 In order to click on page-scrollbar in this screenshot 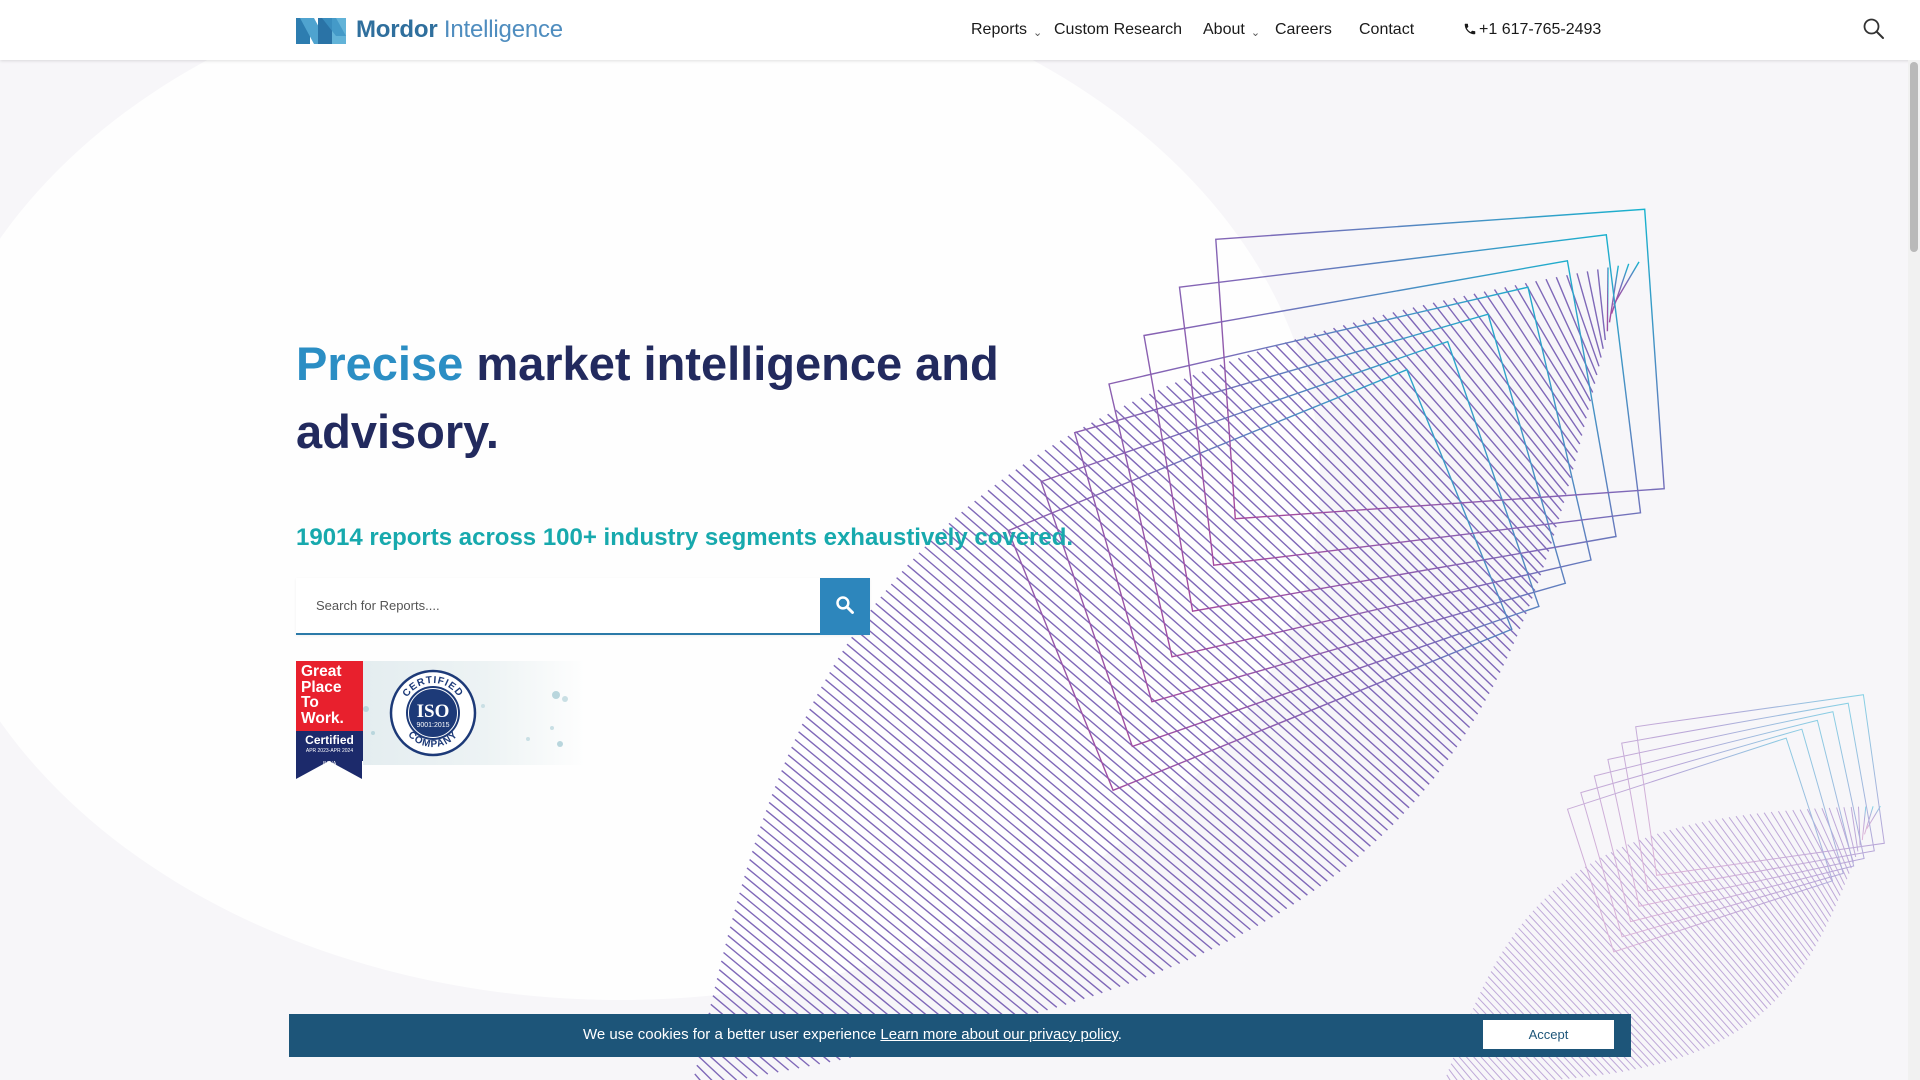, I will do `click(1914, 570)`.